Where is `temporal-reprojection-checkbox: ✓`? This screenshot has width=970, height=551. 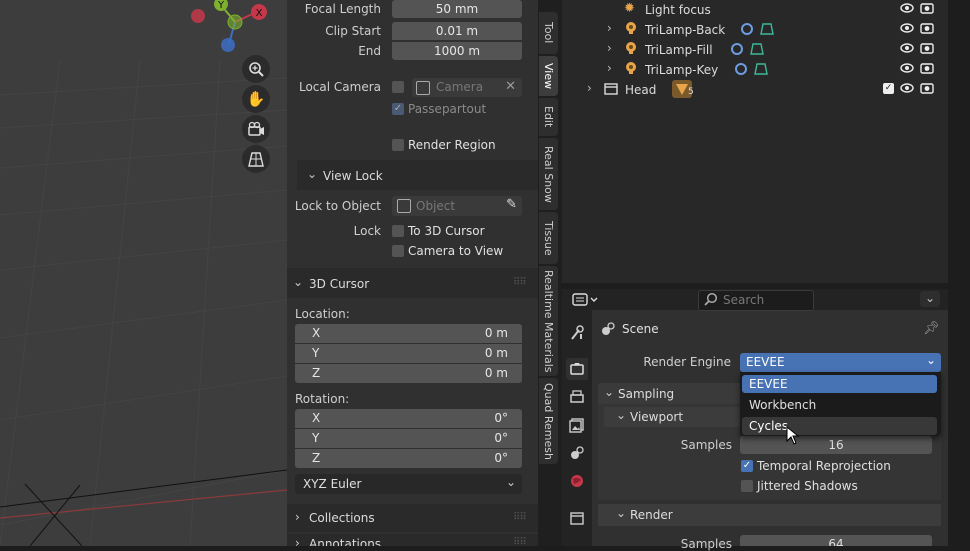
temporal-reprojection-checkbox: ✓ is located at coordinates (747, 466).